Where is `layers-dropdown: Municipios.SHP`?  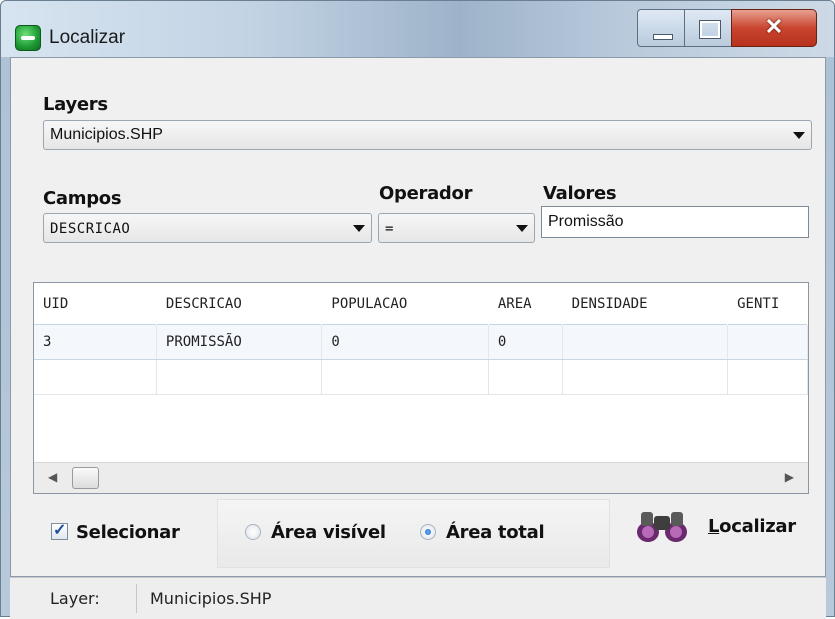 layers-dropdown: Municipios.SHP is located at coordinates (427, 135).